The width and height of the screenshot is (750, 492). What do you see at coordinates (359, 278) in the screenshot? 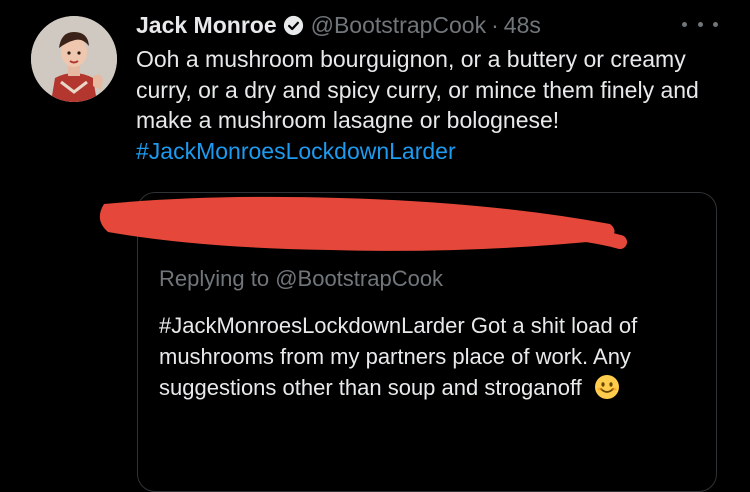
I see `replying-handle: @BootstrapCook` at bounding box center [359, 278].